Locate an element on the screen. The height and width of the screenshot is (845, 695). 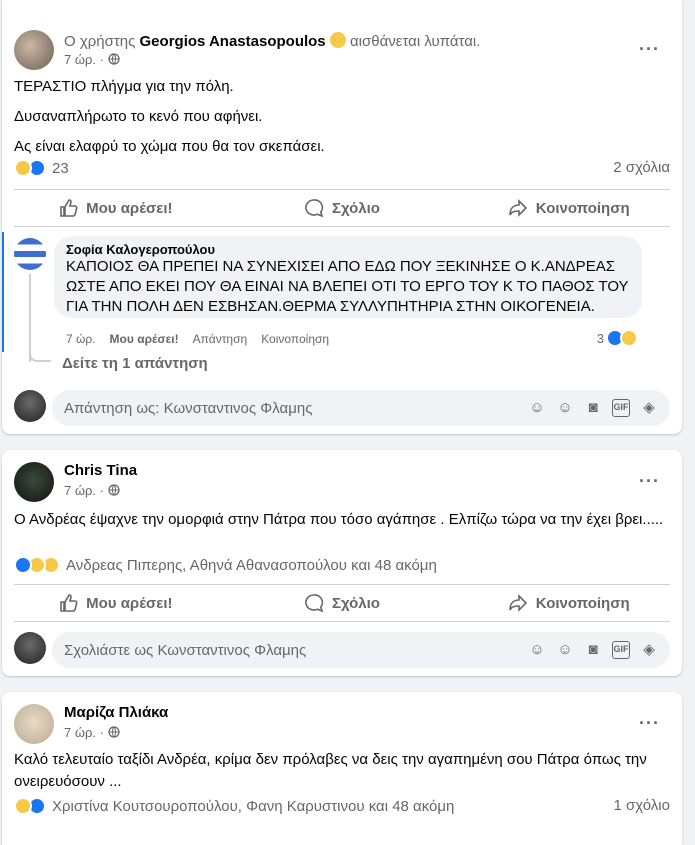
reply-placeholder: Απάντηση ως: Κωνσταντινος Φλαμης is located at coordinates (188, 408).